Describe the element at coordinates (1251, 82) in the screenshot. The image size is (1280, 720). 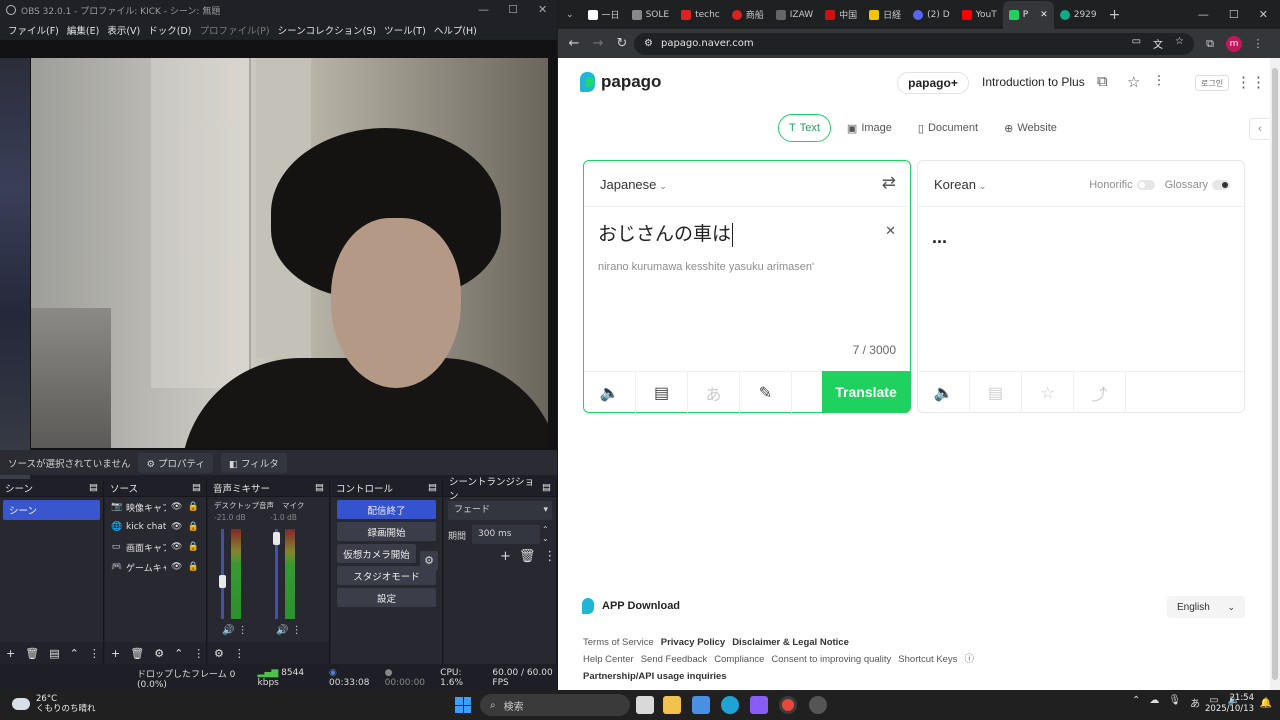
I see `apps-grid-icon: ⋮⋮` at that location.